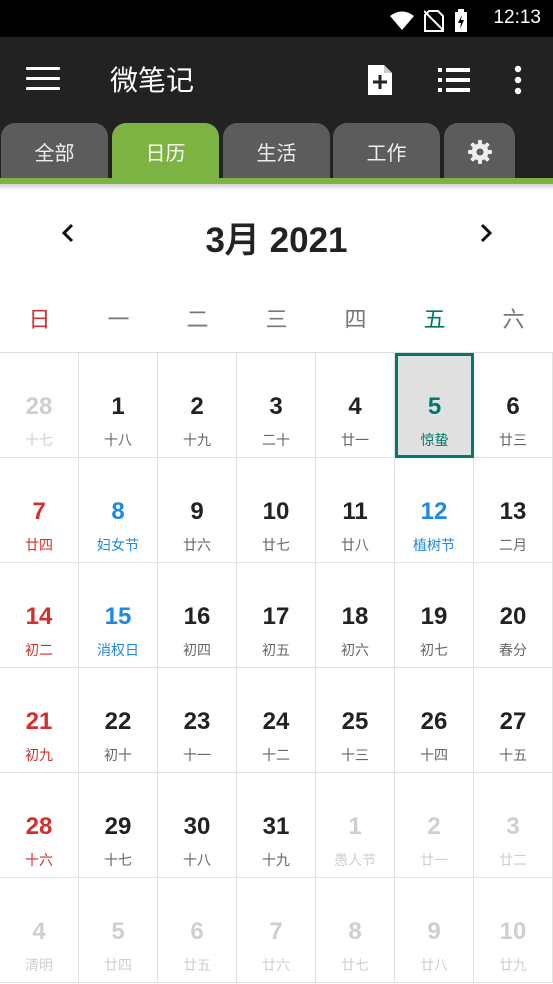  Describe the element at coordinates (118, 510) in the screenshot. I see `calendar-day: 8 妇女节` at that location.